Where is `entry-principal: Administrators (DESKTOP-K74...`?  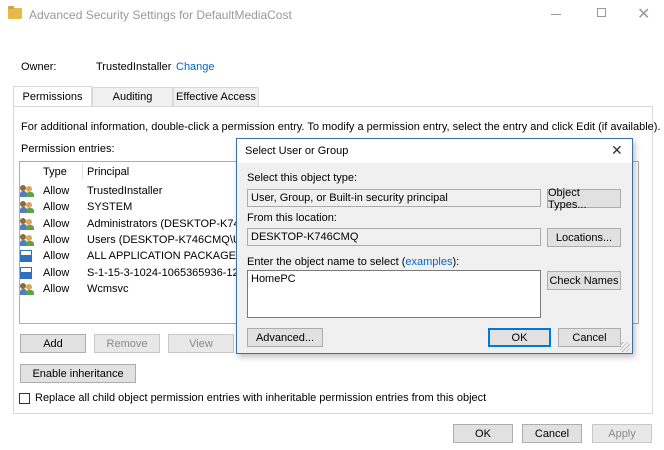 entry-principal: Administrators (DESKTOP-K74... is located at coordinates (168, 224).